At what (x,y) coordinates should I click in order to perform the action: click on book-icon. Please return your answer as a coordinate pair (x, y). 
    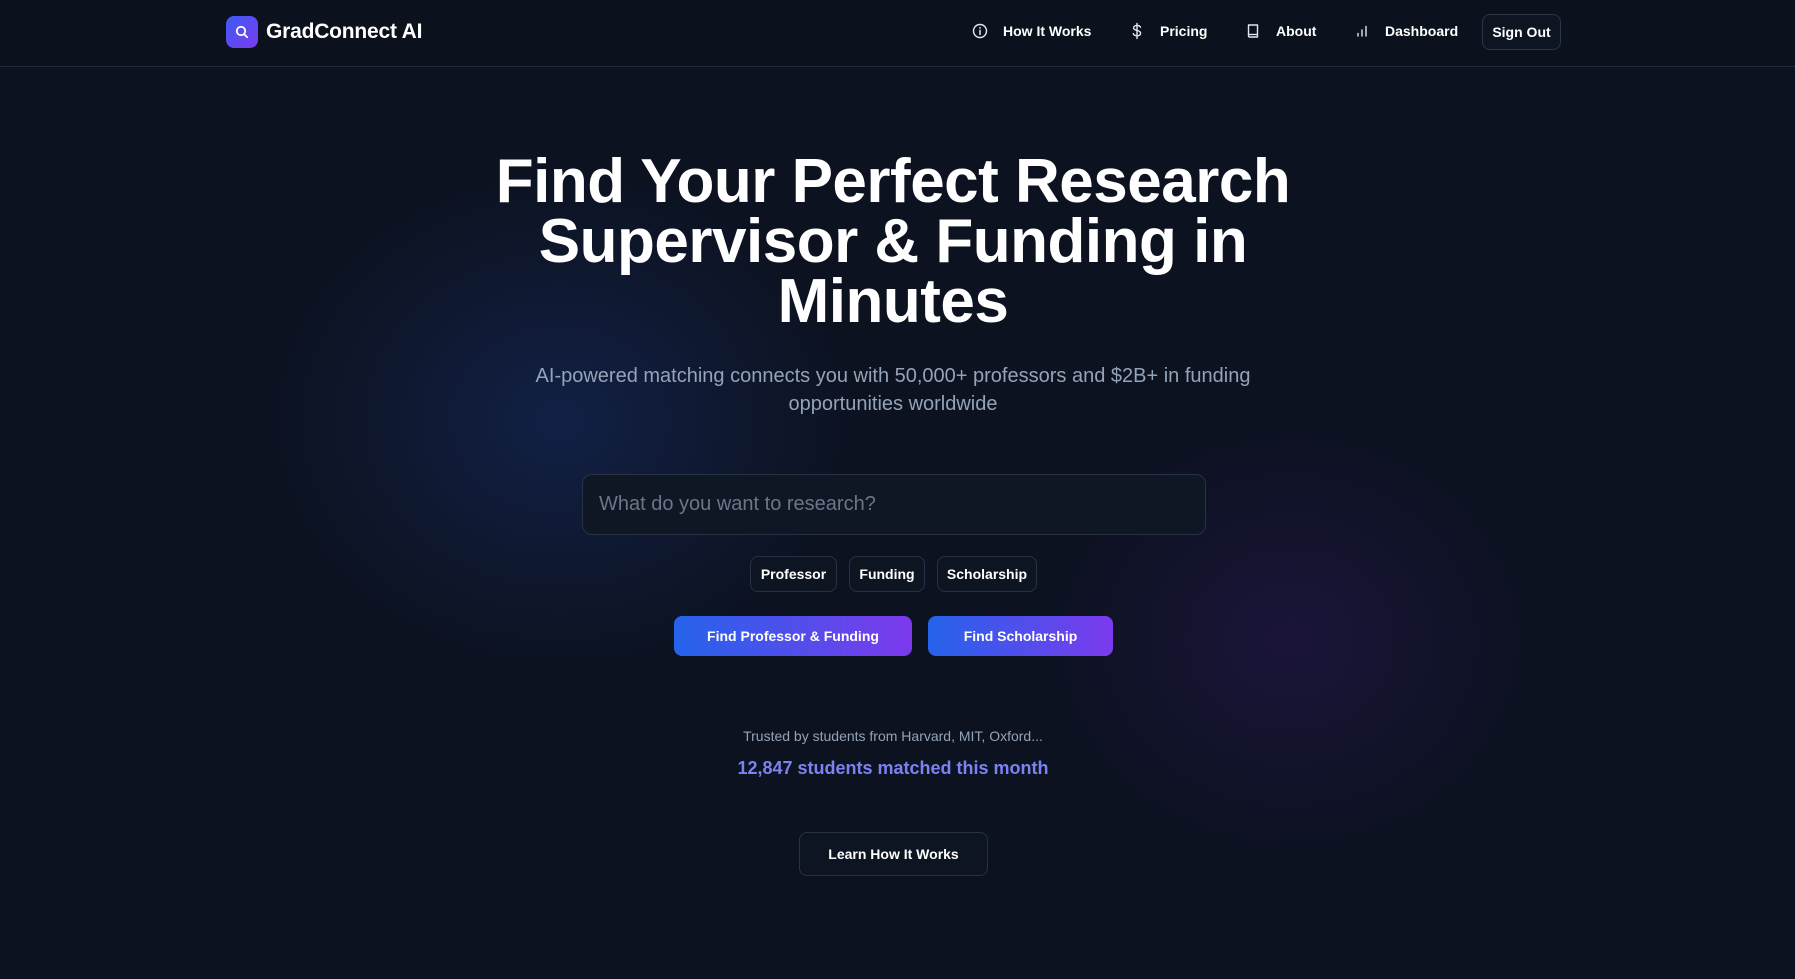
    Looking at the image, I should click on (1253, 31).